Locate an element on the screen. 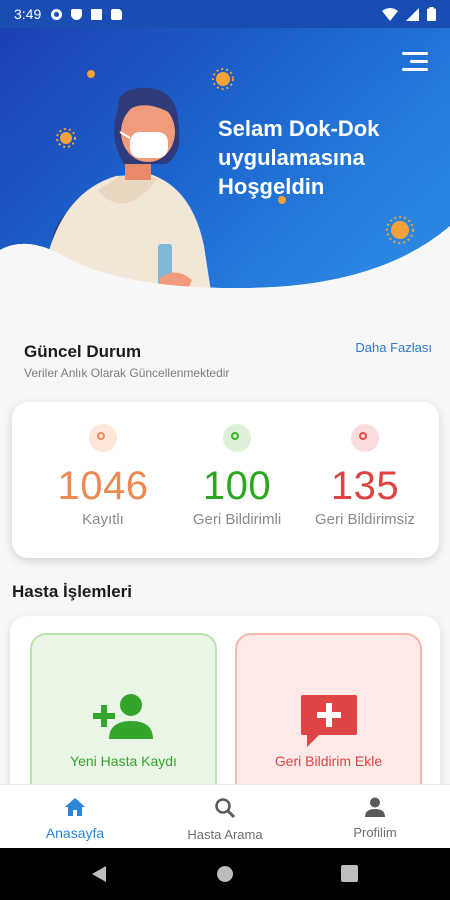 This screenshot has width=450, height=900. stat-value: 100 is located at coordinates (237, 486).